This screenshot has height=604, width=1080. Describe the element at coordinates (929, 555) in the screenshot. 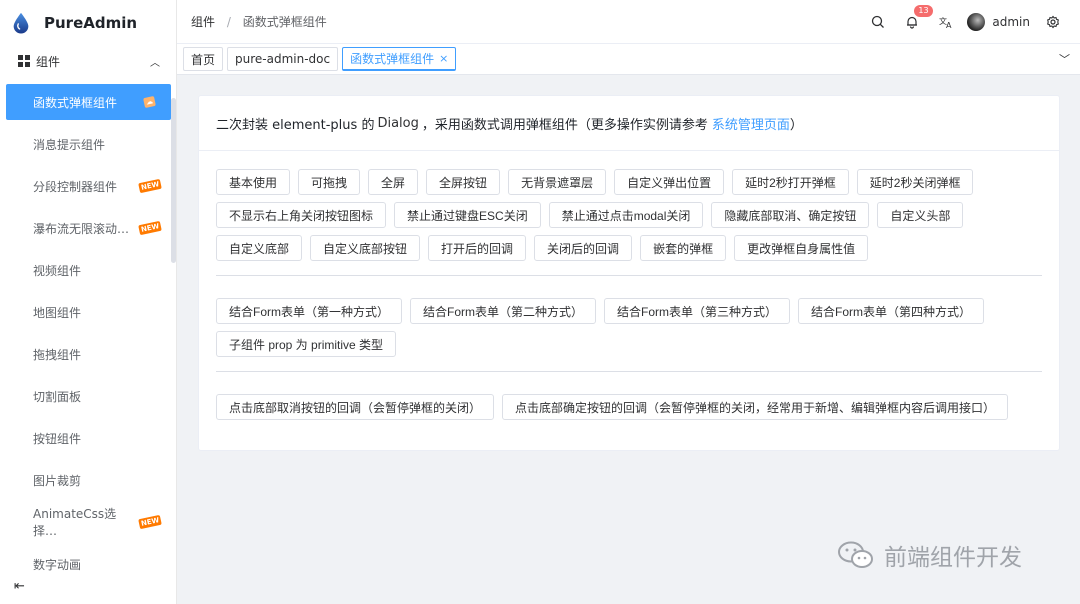

I see `watermark: 前端组件开发` at that location.